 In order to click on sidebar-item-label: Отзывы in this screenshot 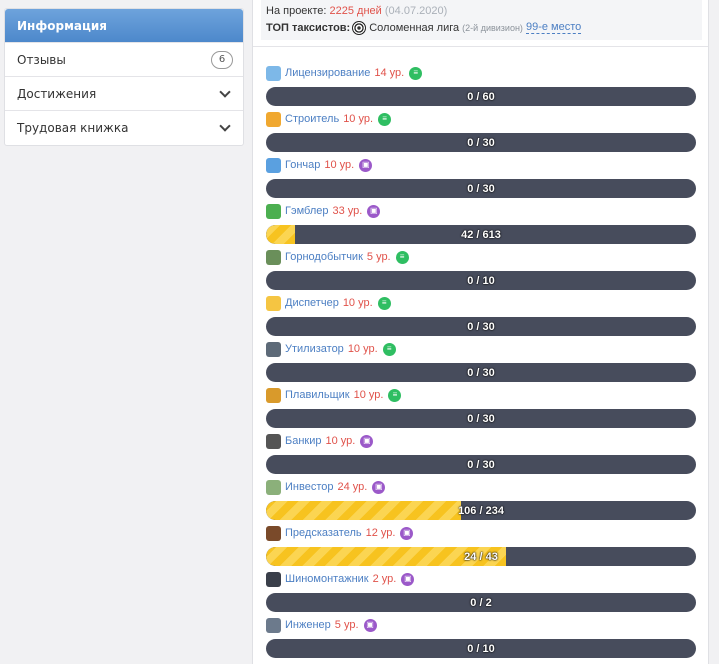, I will do `click(41, 59)`.